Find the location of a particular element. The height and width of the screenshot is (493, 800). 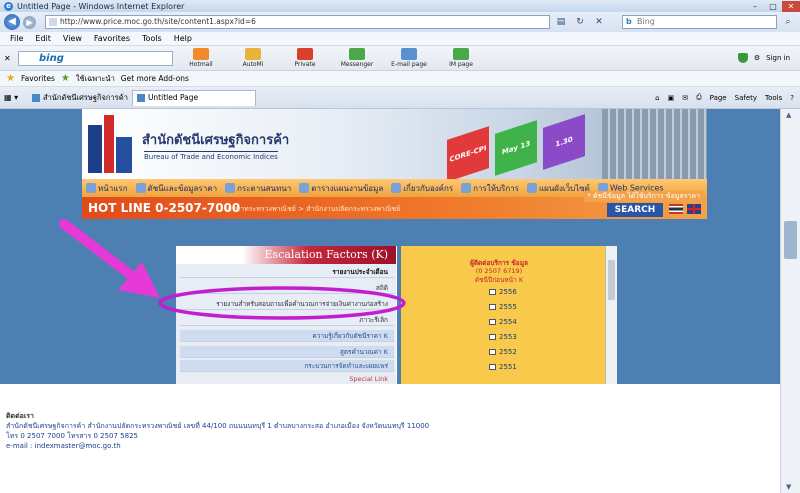

scroll-up-icon: ▲ is located at coordinates (788, 115).